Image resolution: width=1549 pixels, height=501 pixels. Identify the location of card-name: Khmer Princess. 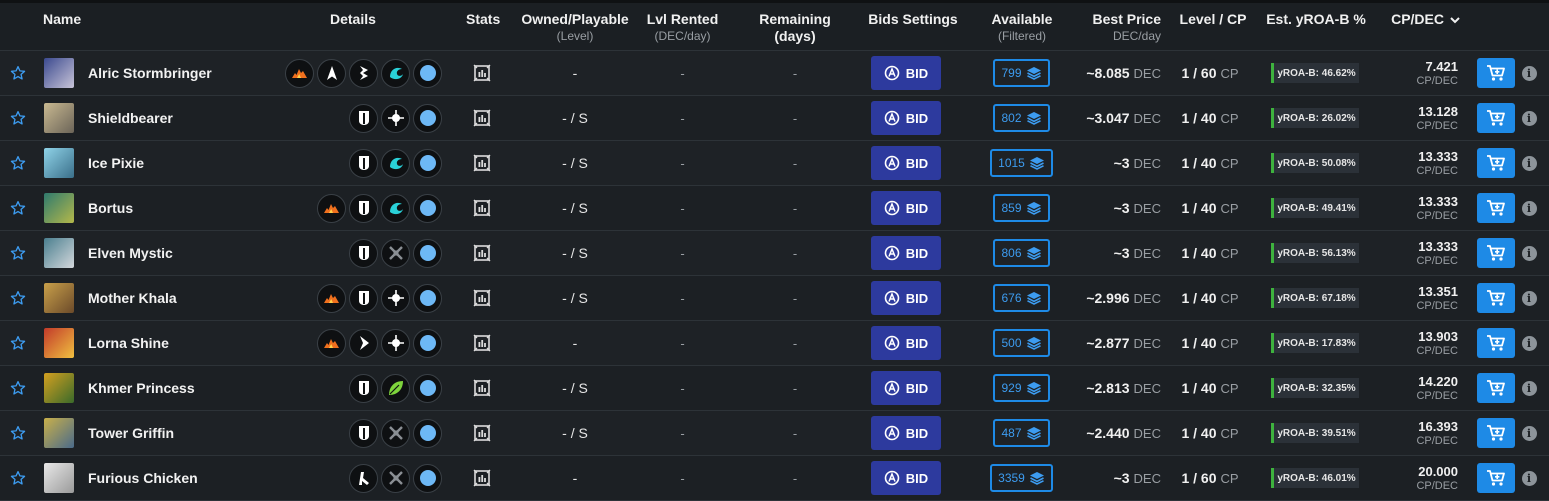
(141, 388).